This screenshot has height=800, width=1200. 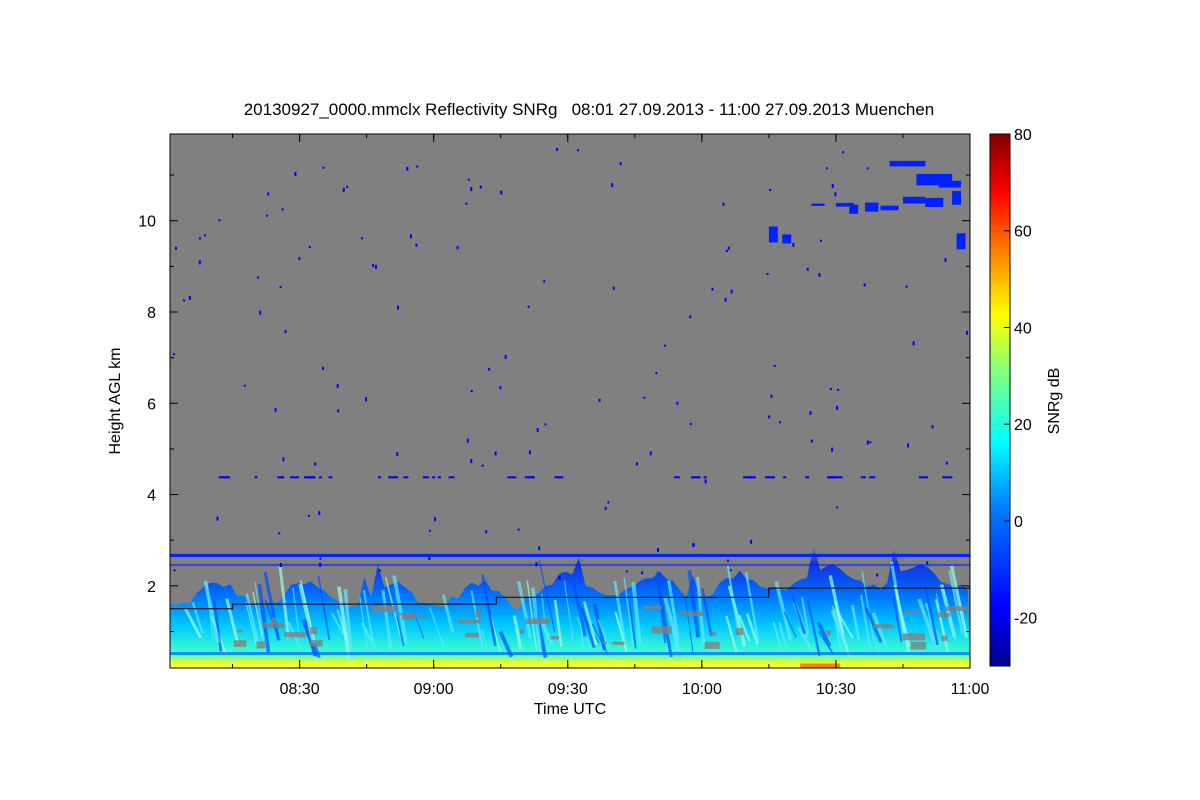 What do you see at coordinates (151, 496) in the screenshot?
I see `y-tick-label: 4` at bounding box center [151, 496].